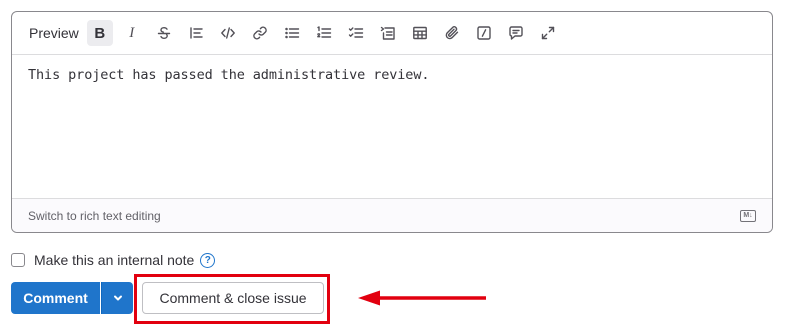  I want to click on internal-note-checkbox, so click(18, 260).